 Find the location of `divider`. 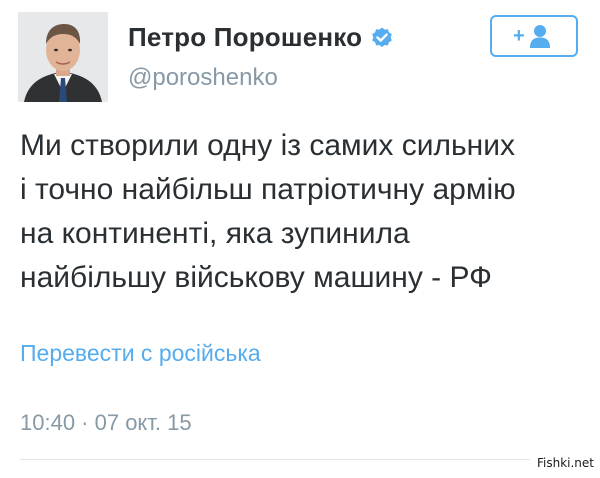

divider is located at coordinates (275, 459).